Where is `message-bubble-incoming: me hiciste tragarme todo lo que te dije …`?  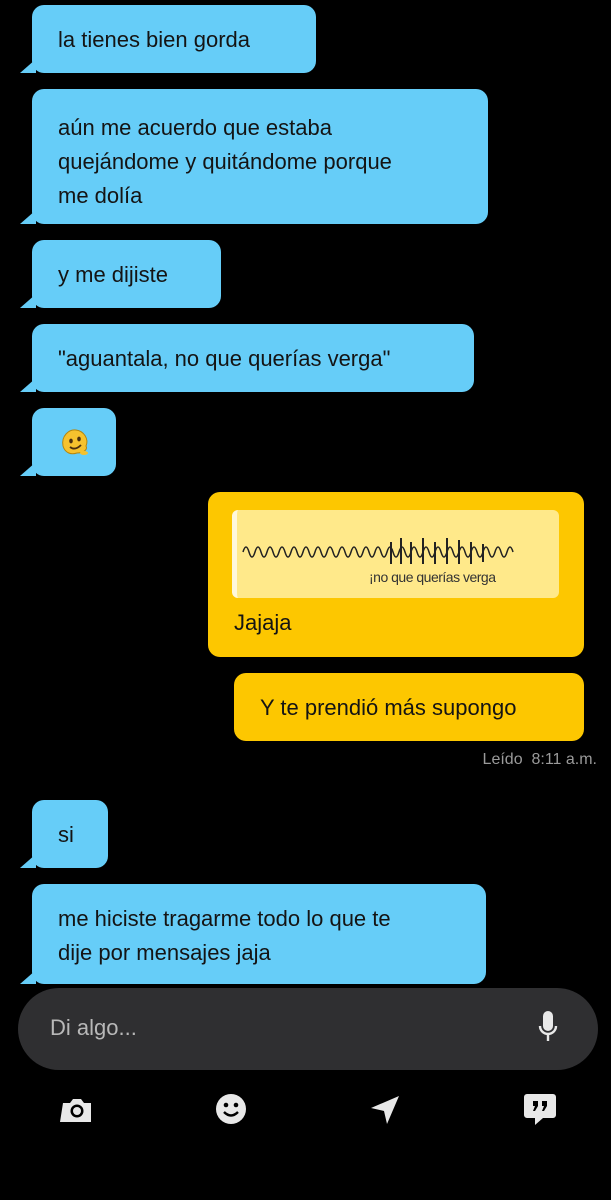
message-bubble-incoming: me hiciste tragarme todo lo que te dije … is located at coordinates (253, 934).